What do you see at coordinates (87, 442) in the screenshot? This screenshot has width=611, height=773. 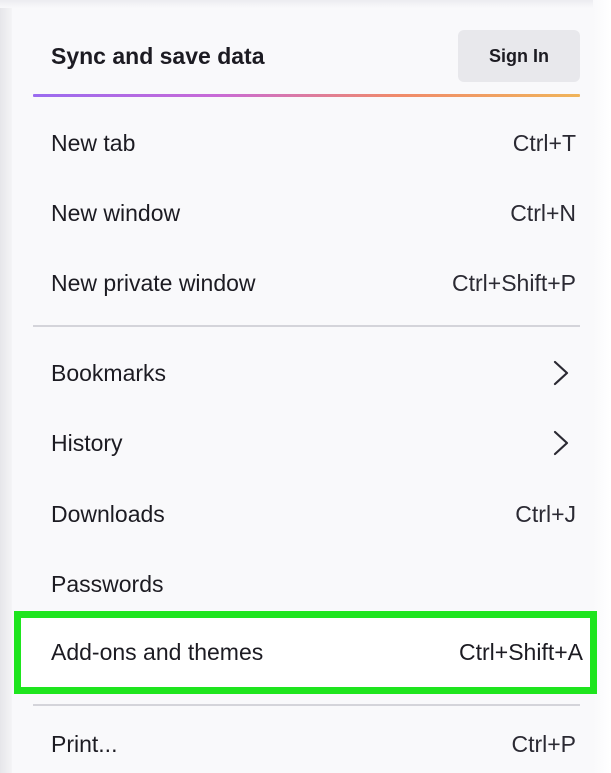 I see `menu-item-label: History` at bounding box center [87, 442].